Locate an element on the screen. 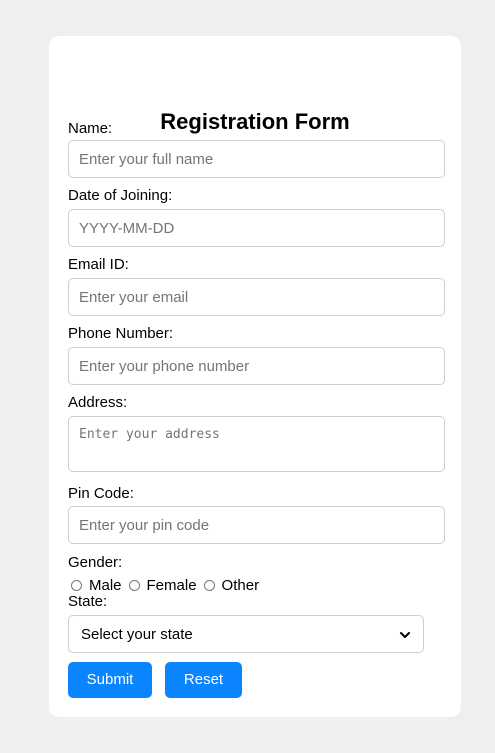 Image resolution: width=495 pixels, height=753 pixels. phone-label: Phone Number: is located at coordinates (121, 333).